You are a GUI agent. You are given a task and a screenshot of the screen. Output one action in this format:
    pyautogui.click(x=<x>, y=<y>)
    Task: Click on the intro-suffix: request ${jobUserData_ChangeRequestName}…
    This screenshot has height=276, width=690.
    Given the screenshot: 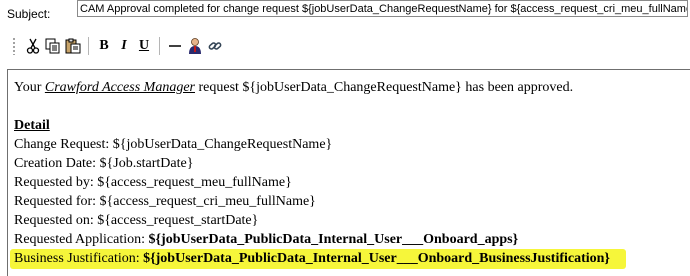 What is the action you would take?
    pyautogui.click(x=384, y=87)
    